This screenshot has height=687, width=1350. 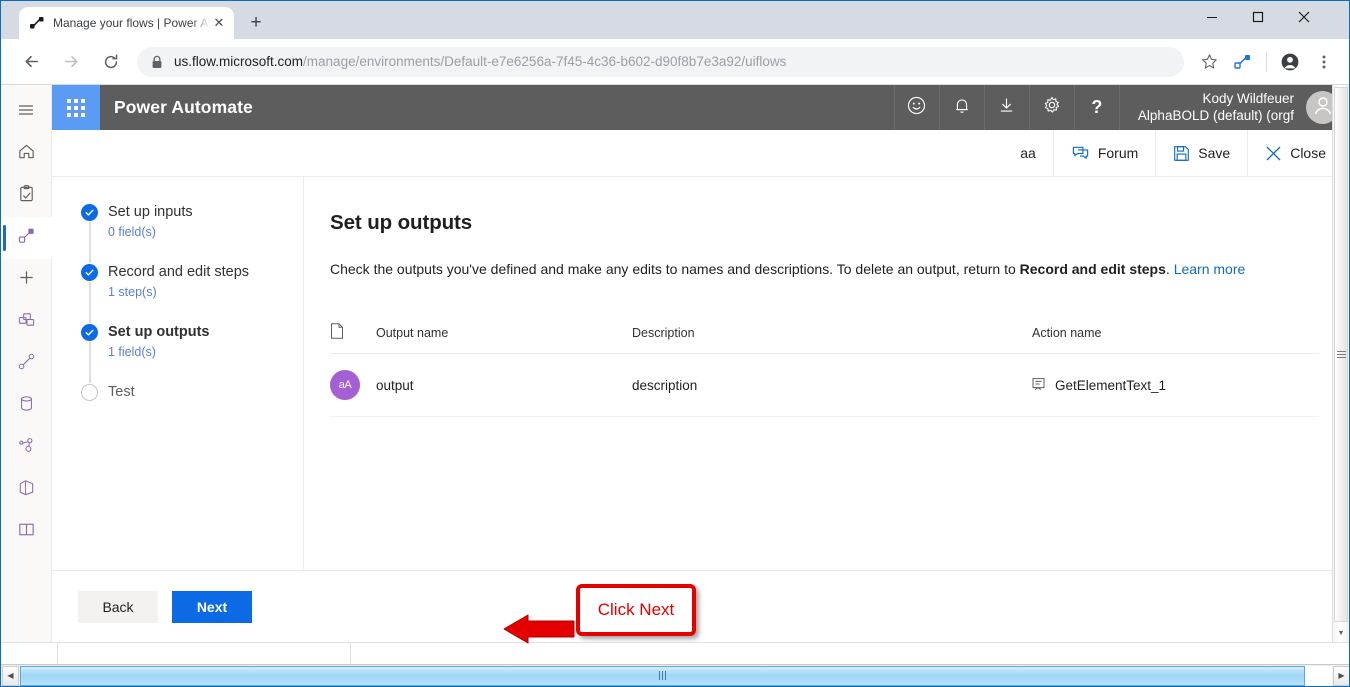 What do you see at coordinates (159, 332) in the screenshot?
I see `wizard-step-title: Set up outputs` at bounding box center [159, 332].